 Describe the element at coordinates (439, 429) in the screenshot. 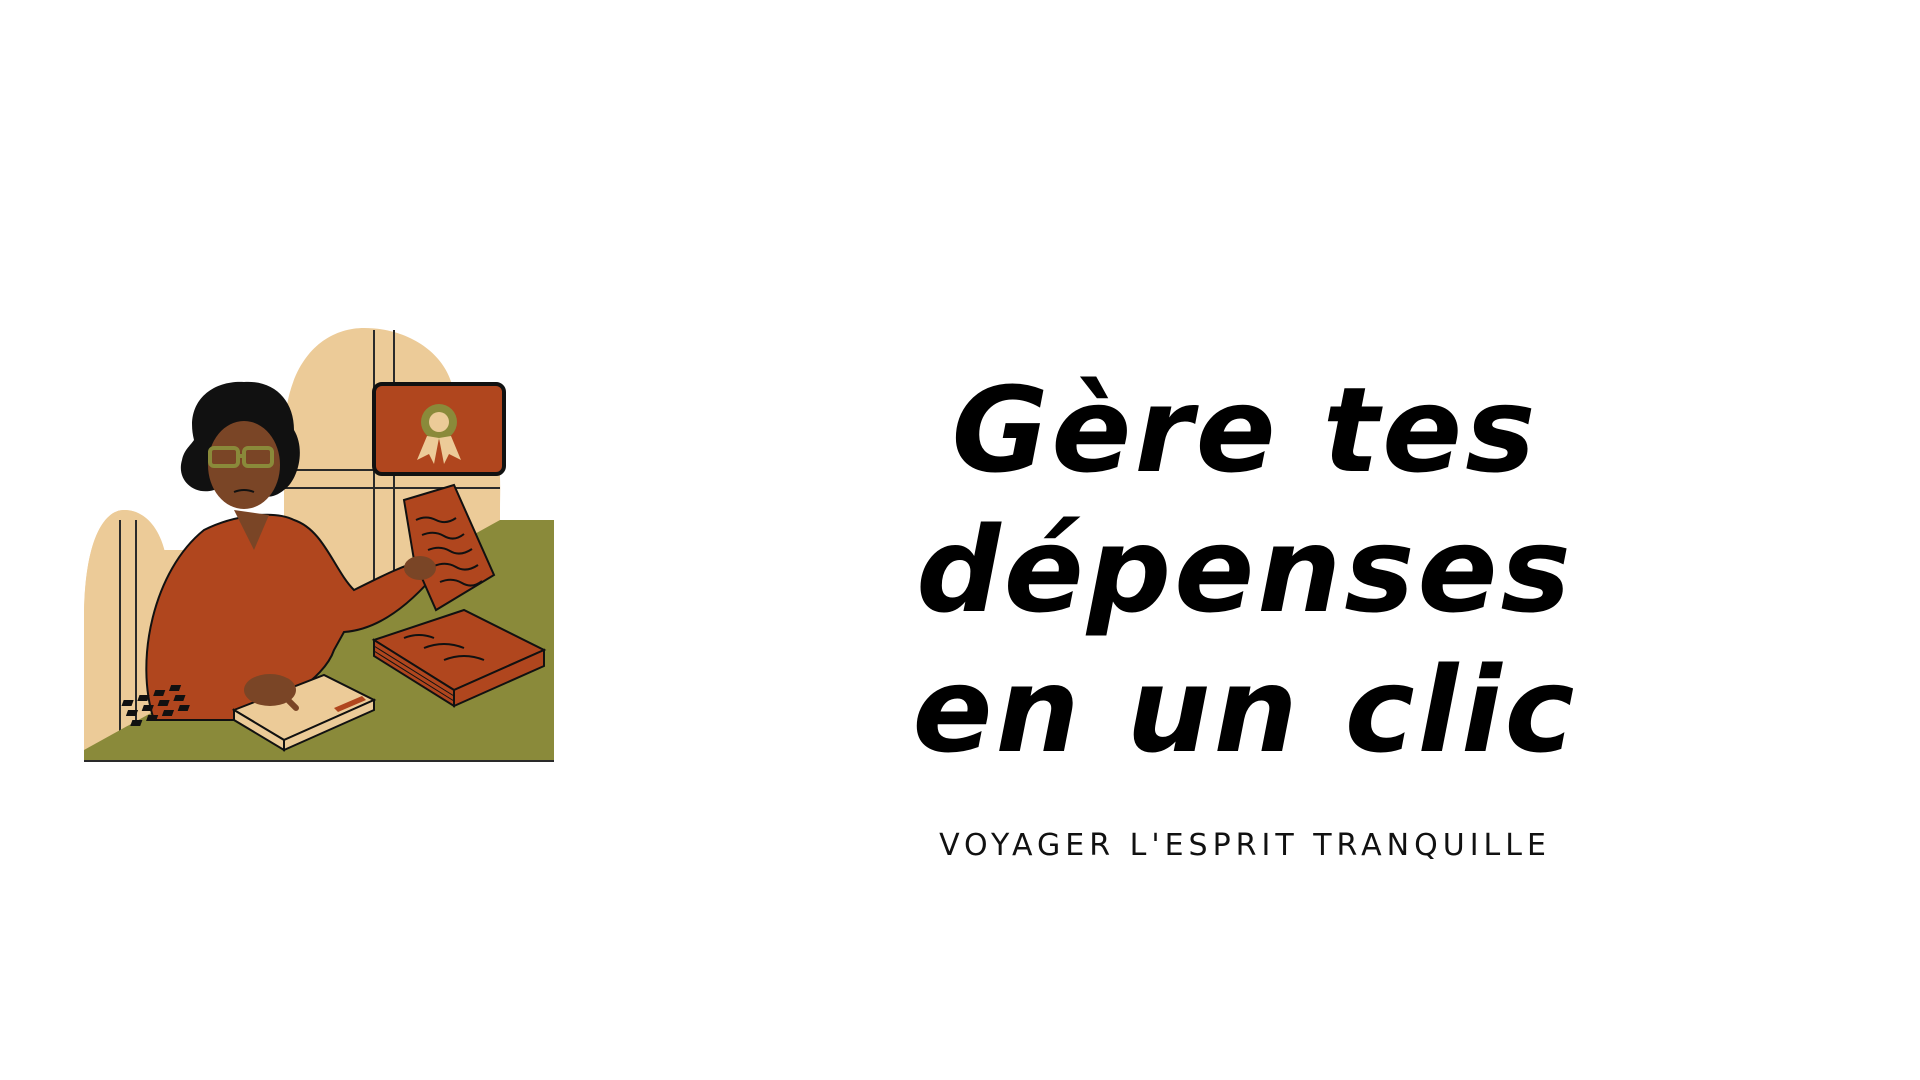

I see `certificate-frame-icon` at that location.